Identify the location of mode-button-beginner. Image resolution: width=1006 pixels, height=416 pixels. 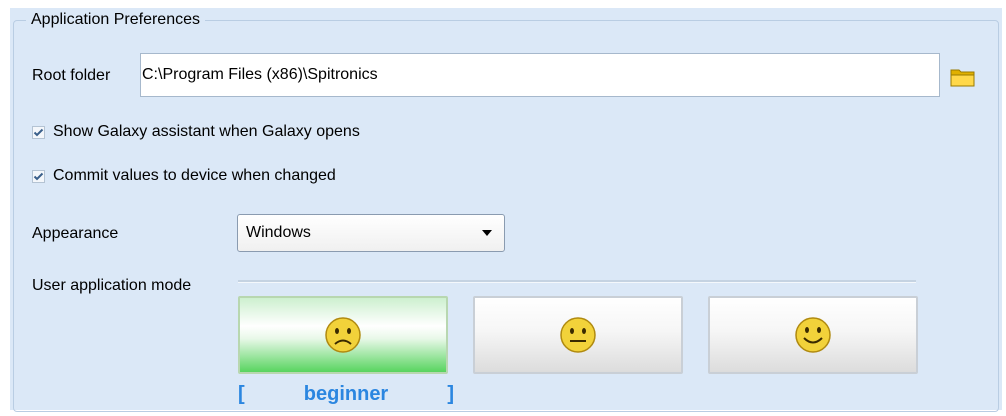
(343, 335).